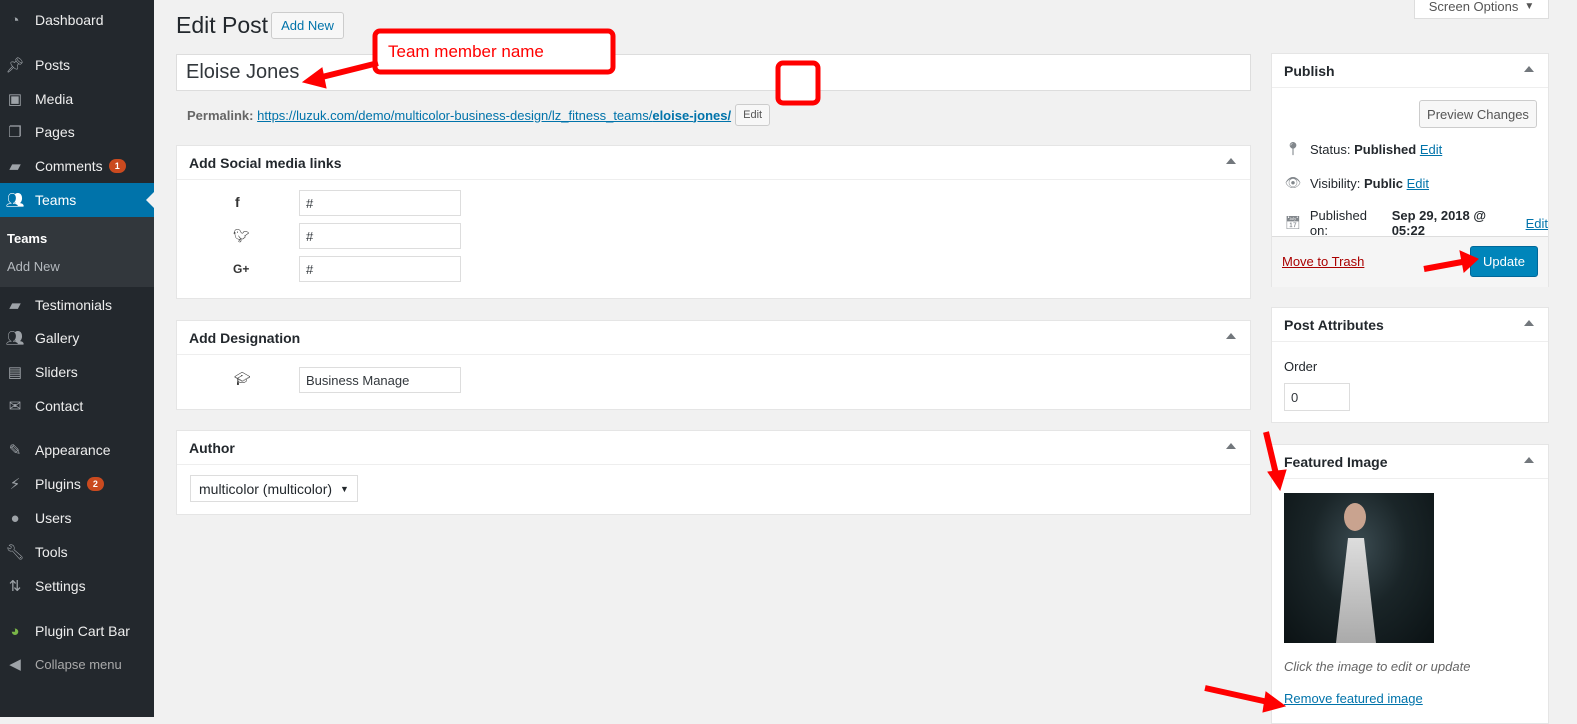 This screenshot has height=724, width=1577. What do you see at coordinates (348, 70) in the screenshot?
I see `arrow-to-title` at bounding box center [348, 70].